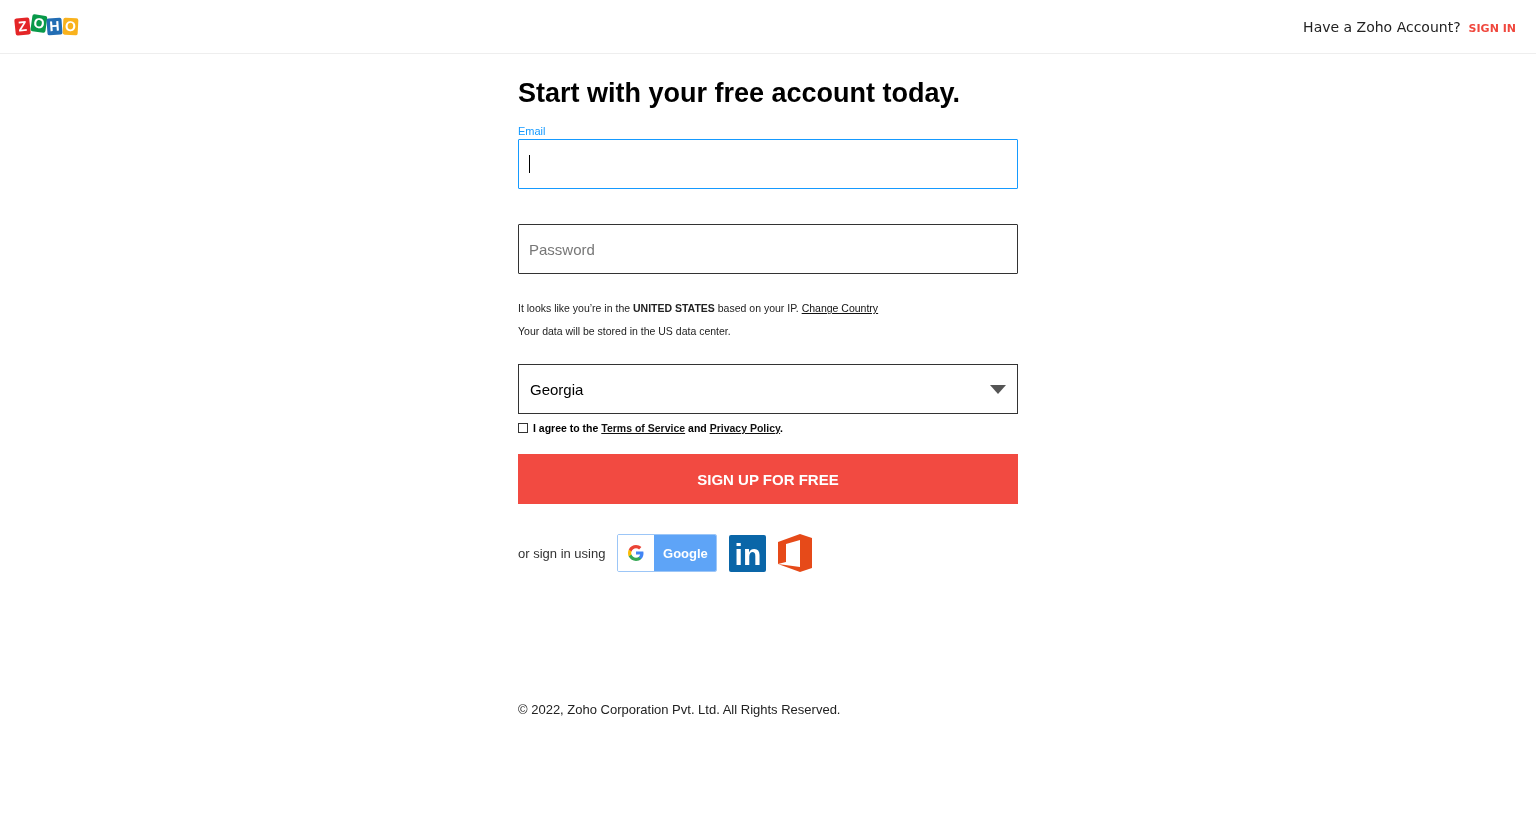 This screenshot has height=824, width=1536. Describe the element at coordinates (22, 26) in the screenshot. I see `logo-letter: Z` at that location.